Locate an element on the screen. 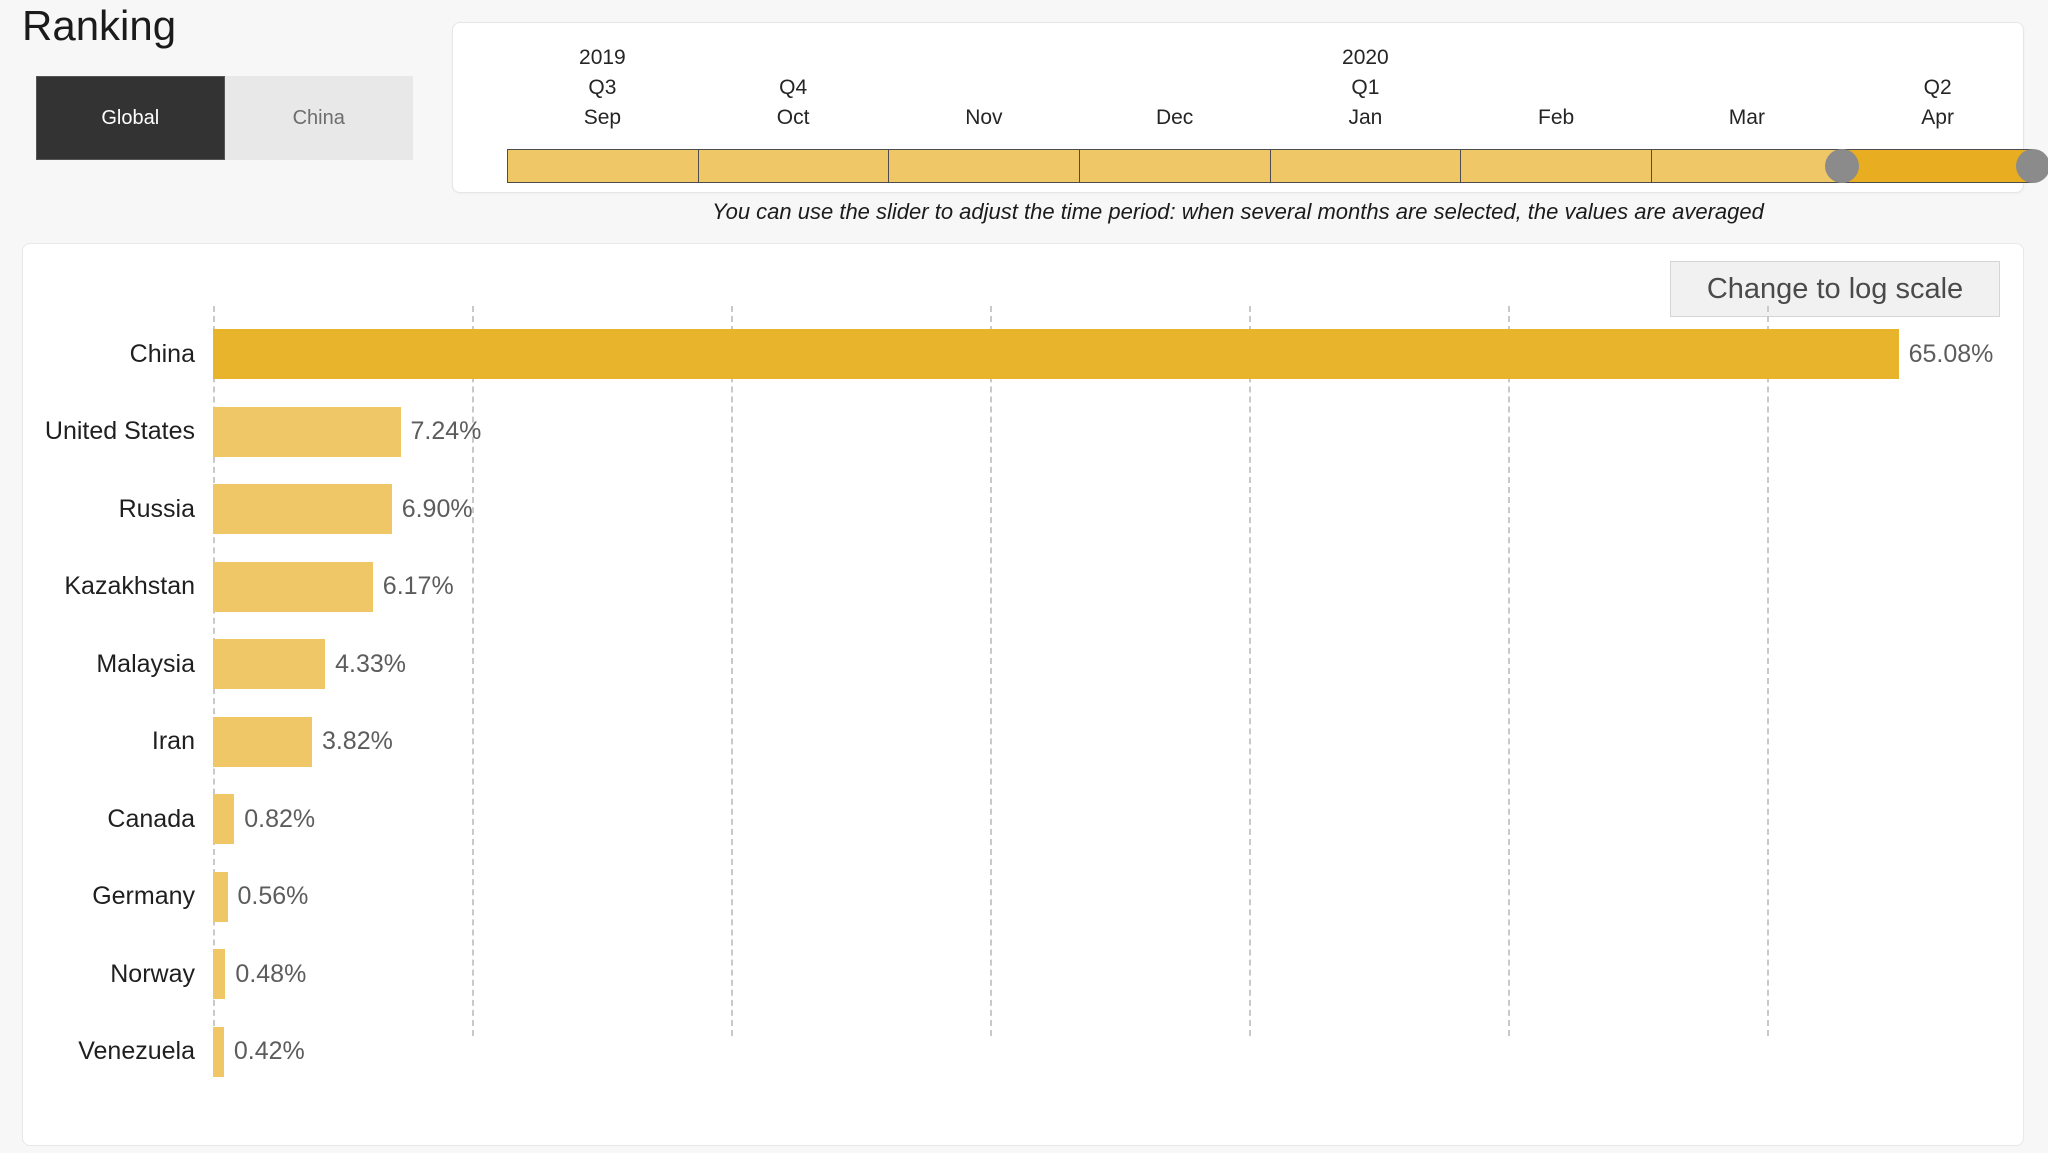 The image size is (2048, 1153). bar-row: Venezuela 0.42% is located at coordinates (1023, 1052).